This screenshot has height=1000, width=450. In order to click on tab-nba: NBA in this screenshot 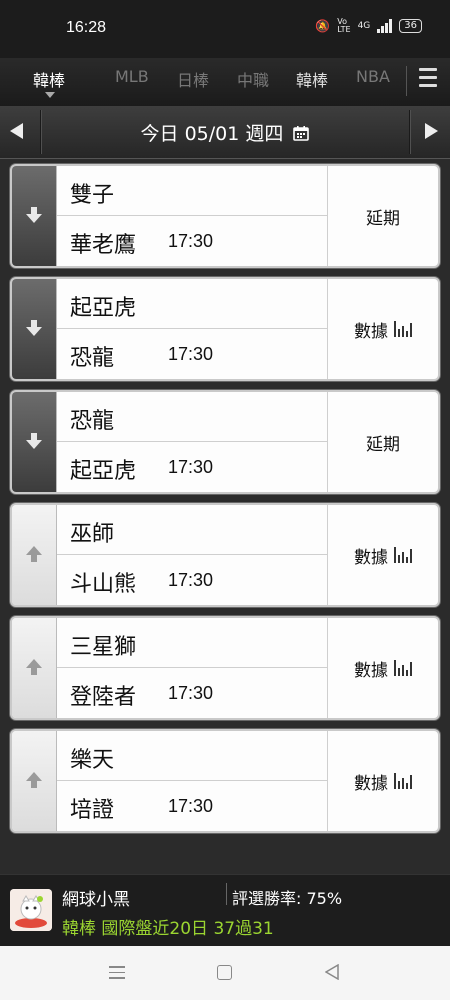, I will do `click(373, 76)`.